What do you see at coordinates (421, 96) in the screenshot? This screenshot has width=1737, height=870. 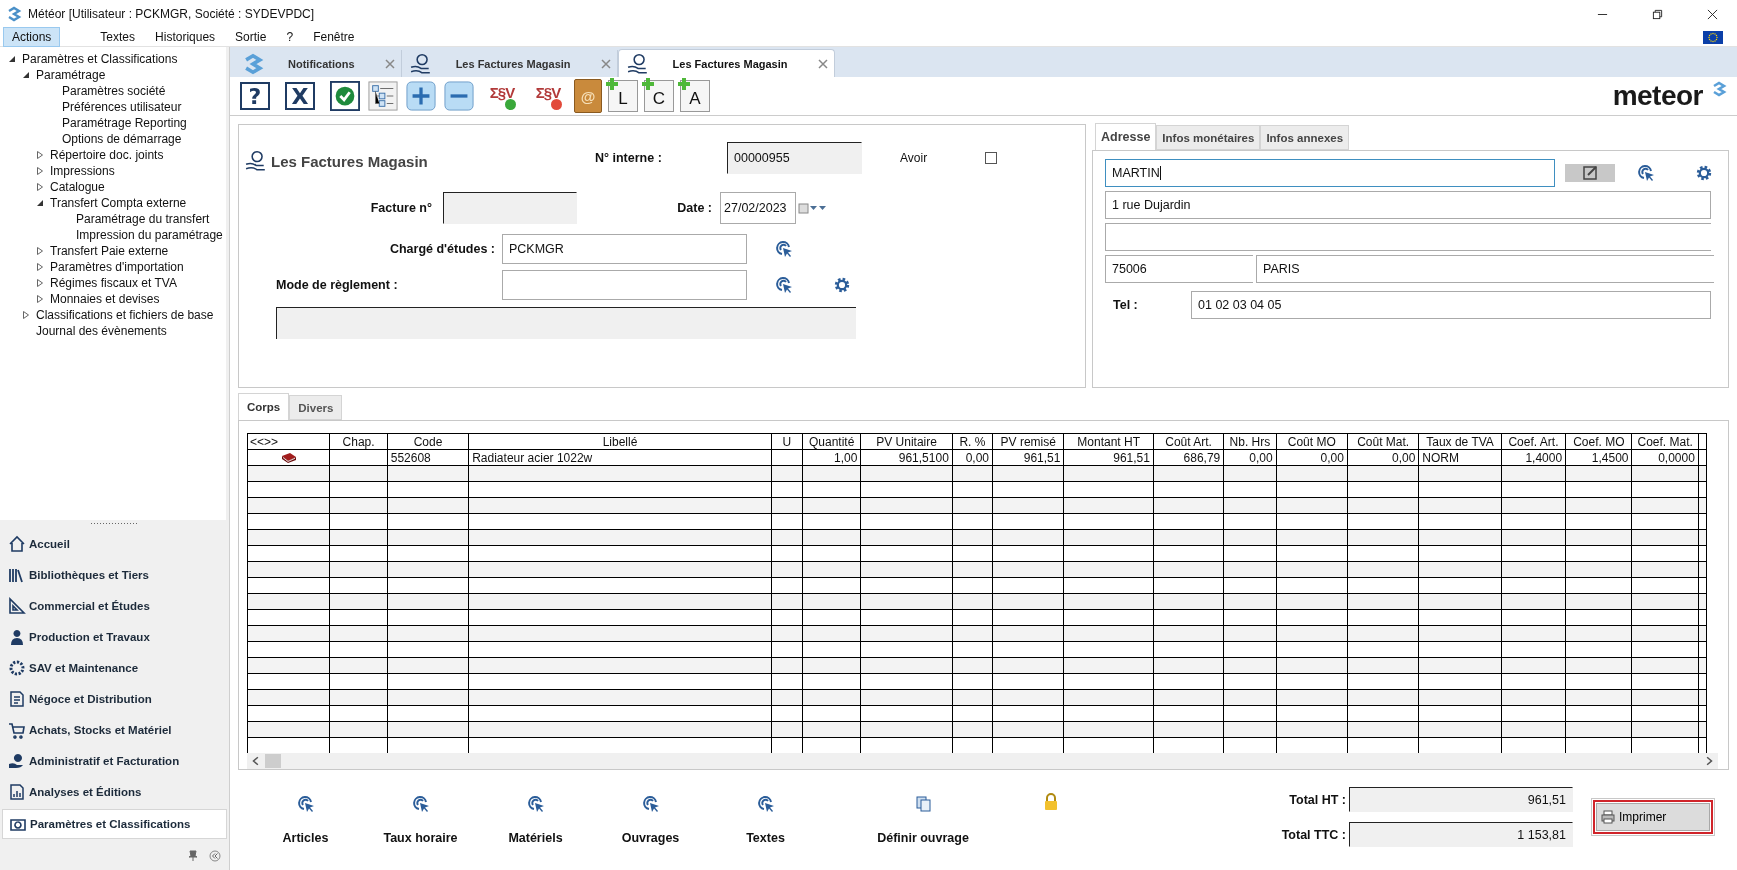 I see `add-icon` at bounding box center [421, 96].